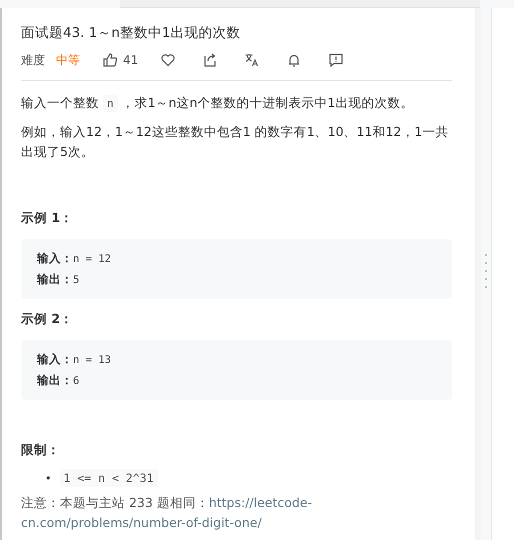  Describe the element at coordinates (141, 522) in the screenshot. I see `problem-link: cn.com/problems/number-of-digit-one/` at that location.